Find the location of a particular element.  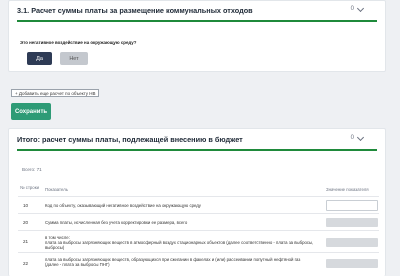

row-number: 10 is located at coordinates (26, 205).